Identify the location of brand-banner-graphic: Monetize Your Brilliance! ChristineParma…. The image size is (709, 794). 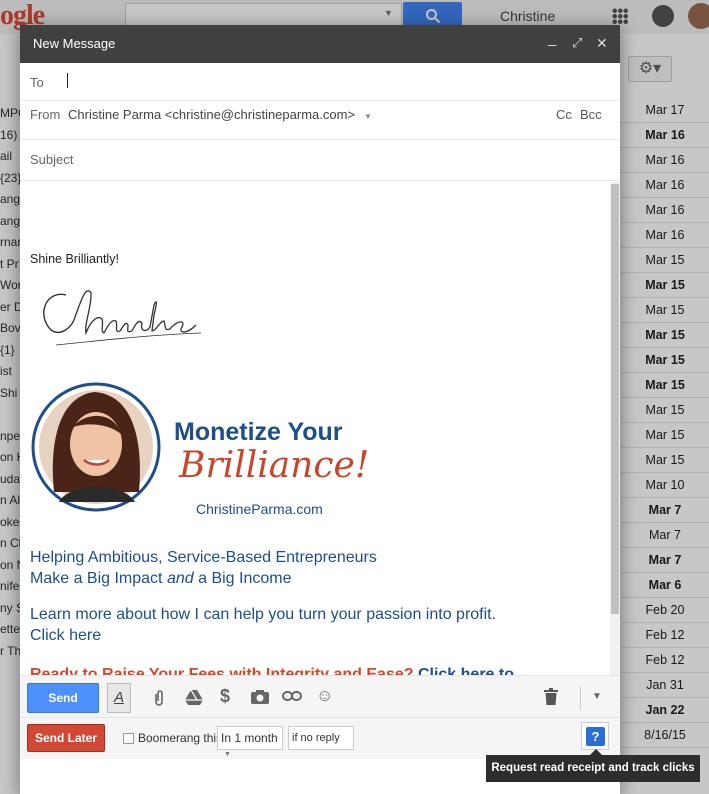
(200, 449).